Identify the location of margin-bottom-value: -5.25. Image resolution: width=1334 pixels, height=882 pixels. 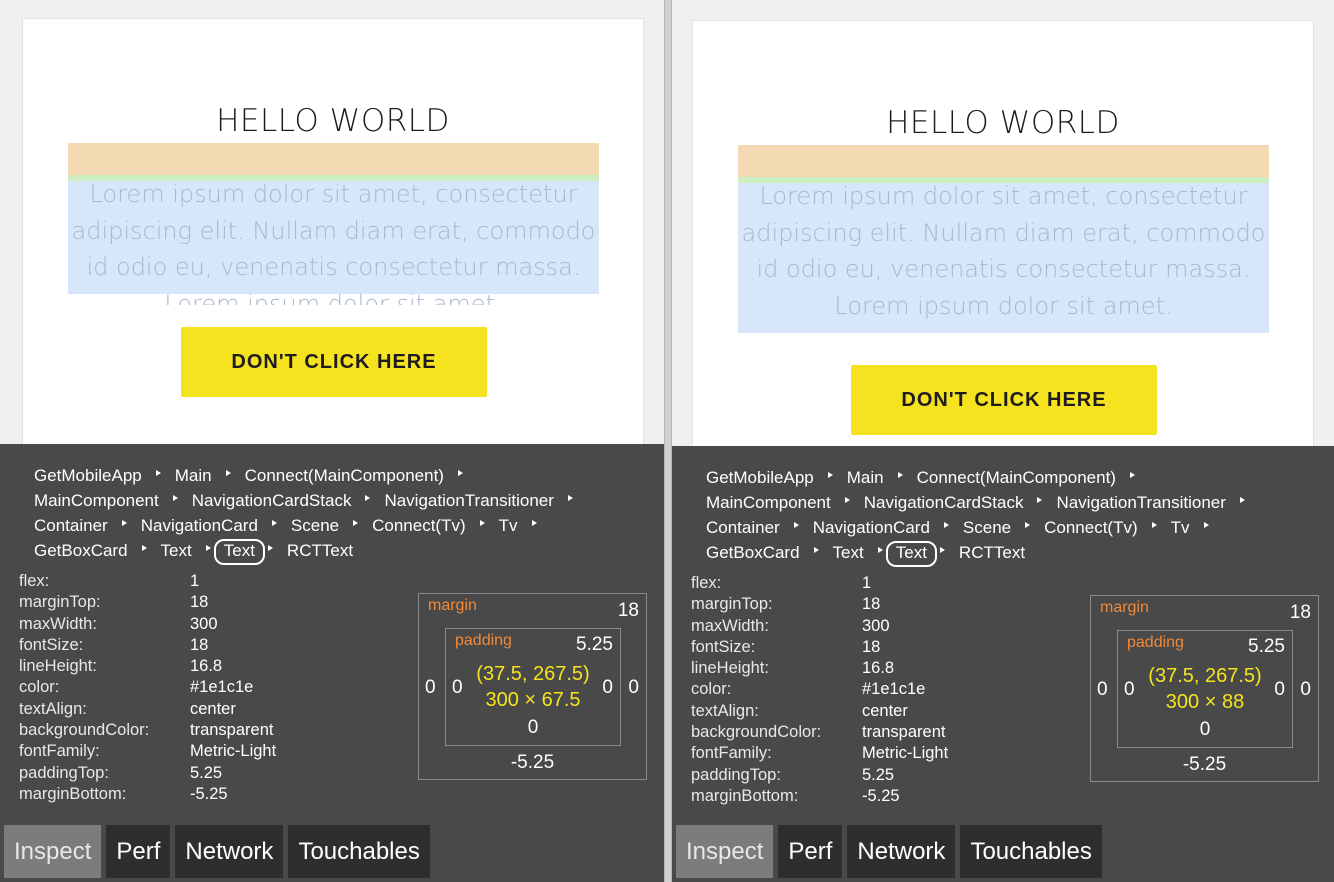
(1204, 764).